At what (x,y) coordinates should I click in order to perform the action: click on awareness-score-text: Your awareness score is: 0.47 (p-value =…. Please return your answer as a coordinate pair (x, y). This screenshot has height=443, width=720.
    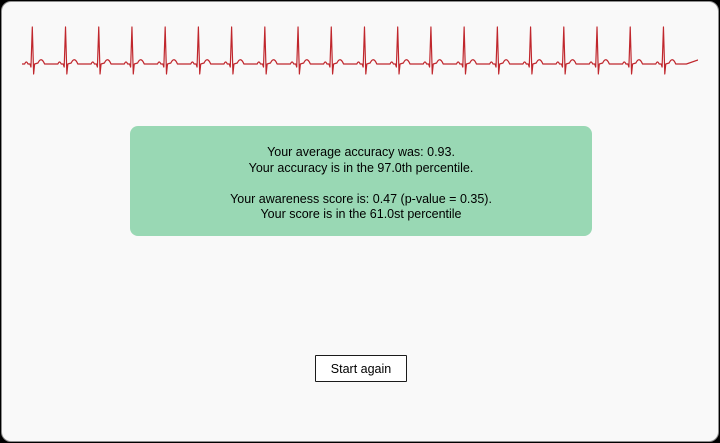
    Looking at the image, I should click on (361, 198).